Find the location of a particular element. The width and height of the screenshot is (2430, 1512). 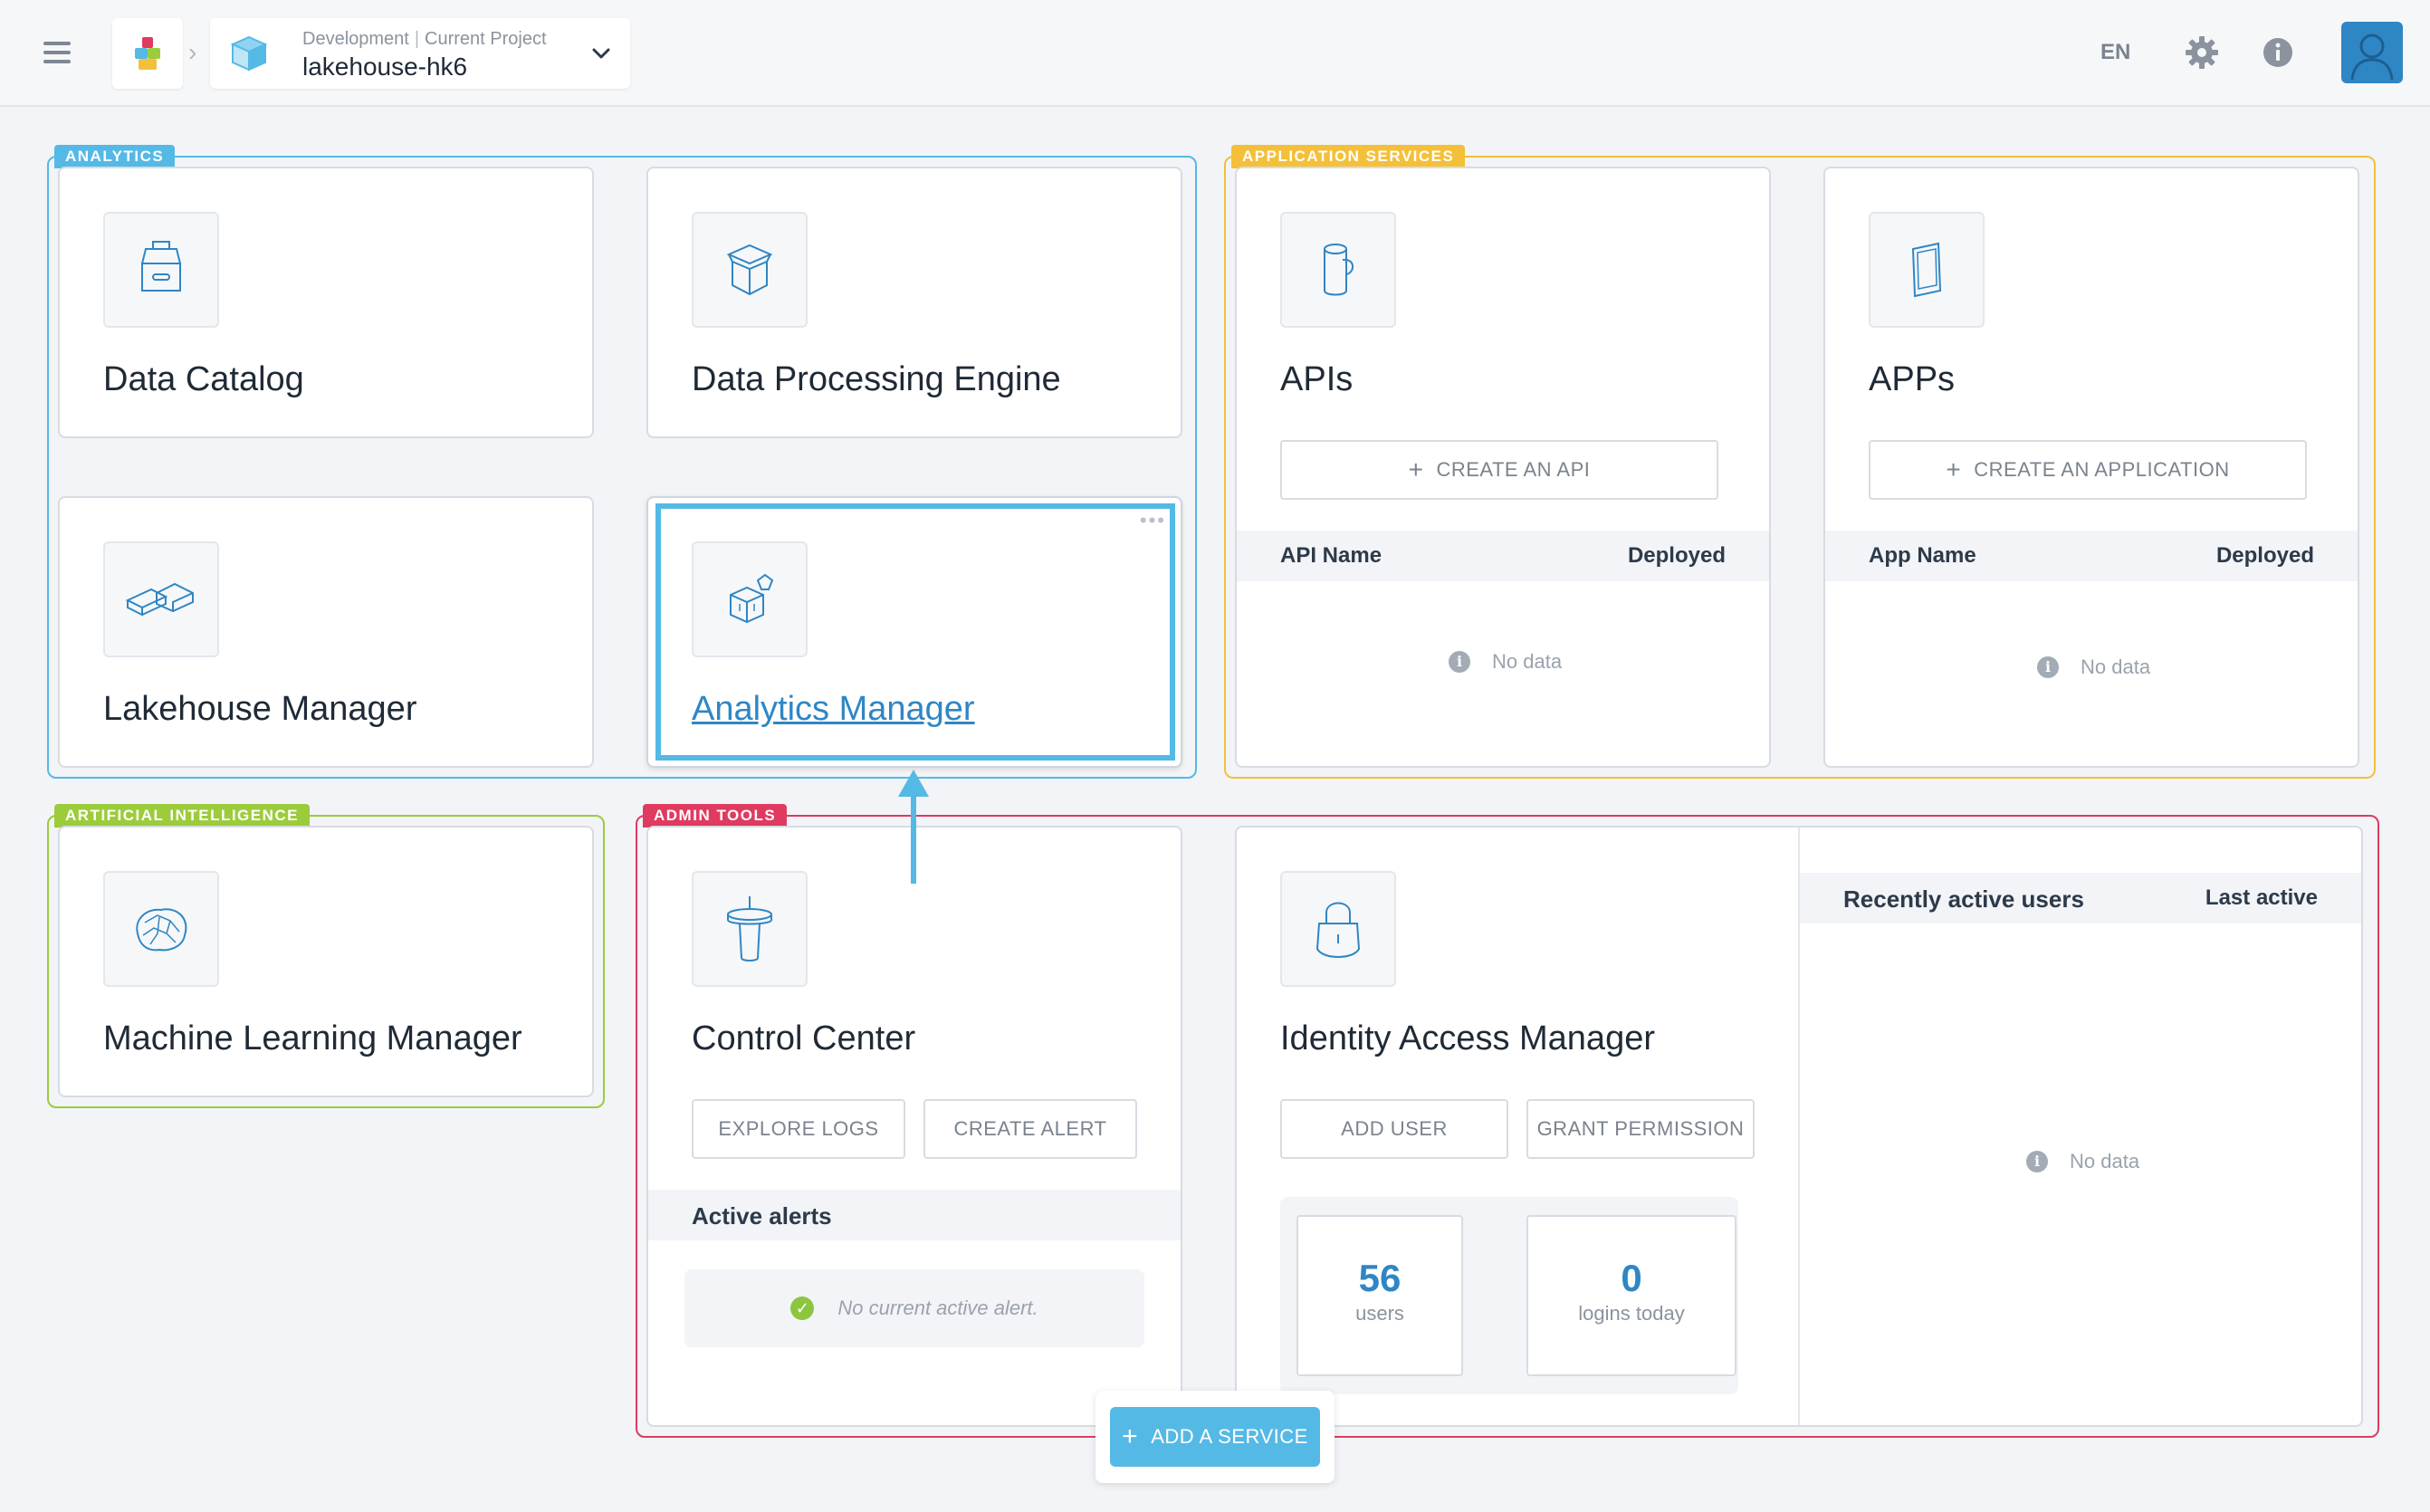

more-options-icon: ••• is located at coordinates (1153, 520).